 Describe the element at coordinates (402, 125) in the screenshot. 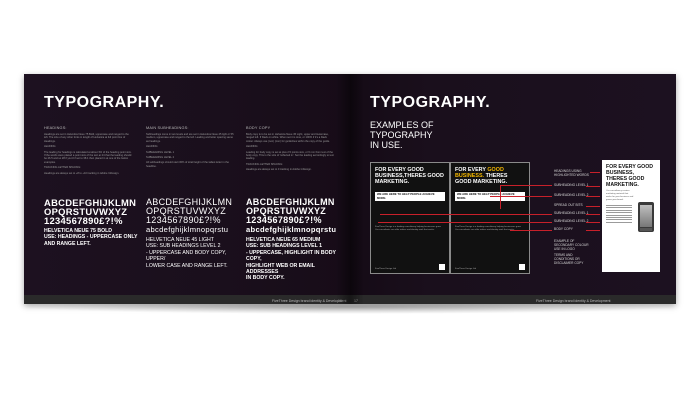

I see `subtitle-line: EXAMPLES OF` at that location.